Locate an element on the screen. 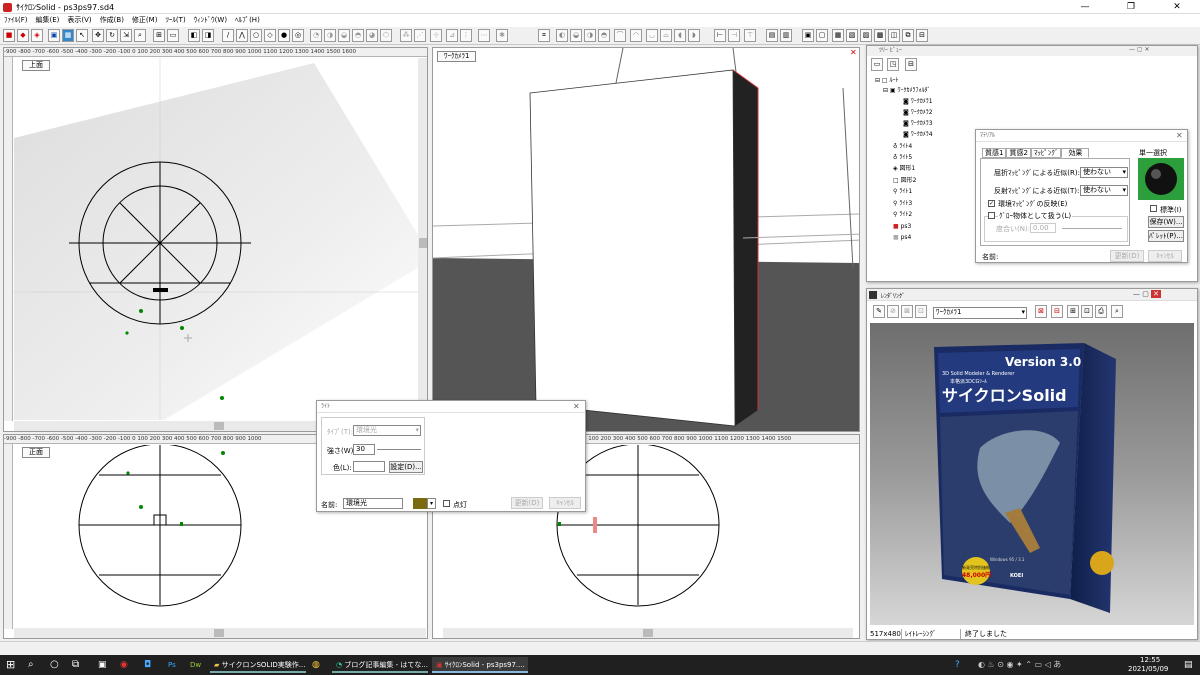 This screenshot has width=1200, height=675. tree-item-ps4: ■ ps4 is located at coordinates (902, 238).